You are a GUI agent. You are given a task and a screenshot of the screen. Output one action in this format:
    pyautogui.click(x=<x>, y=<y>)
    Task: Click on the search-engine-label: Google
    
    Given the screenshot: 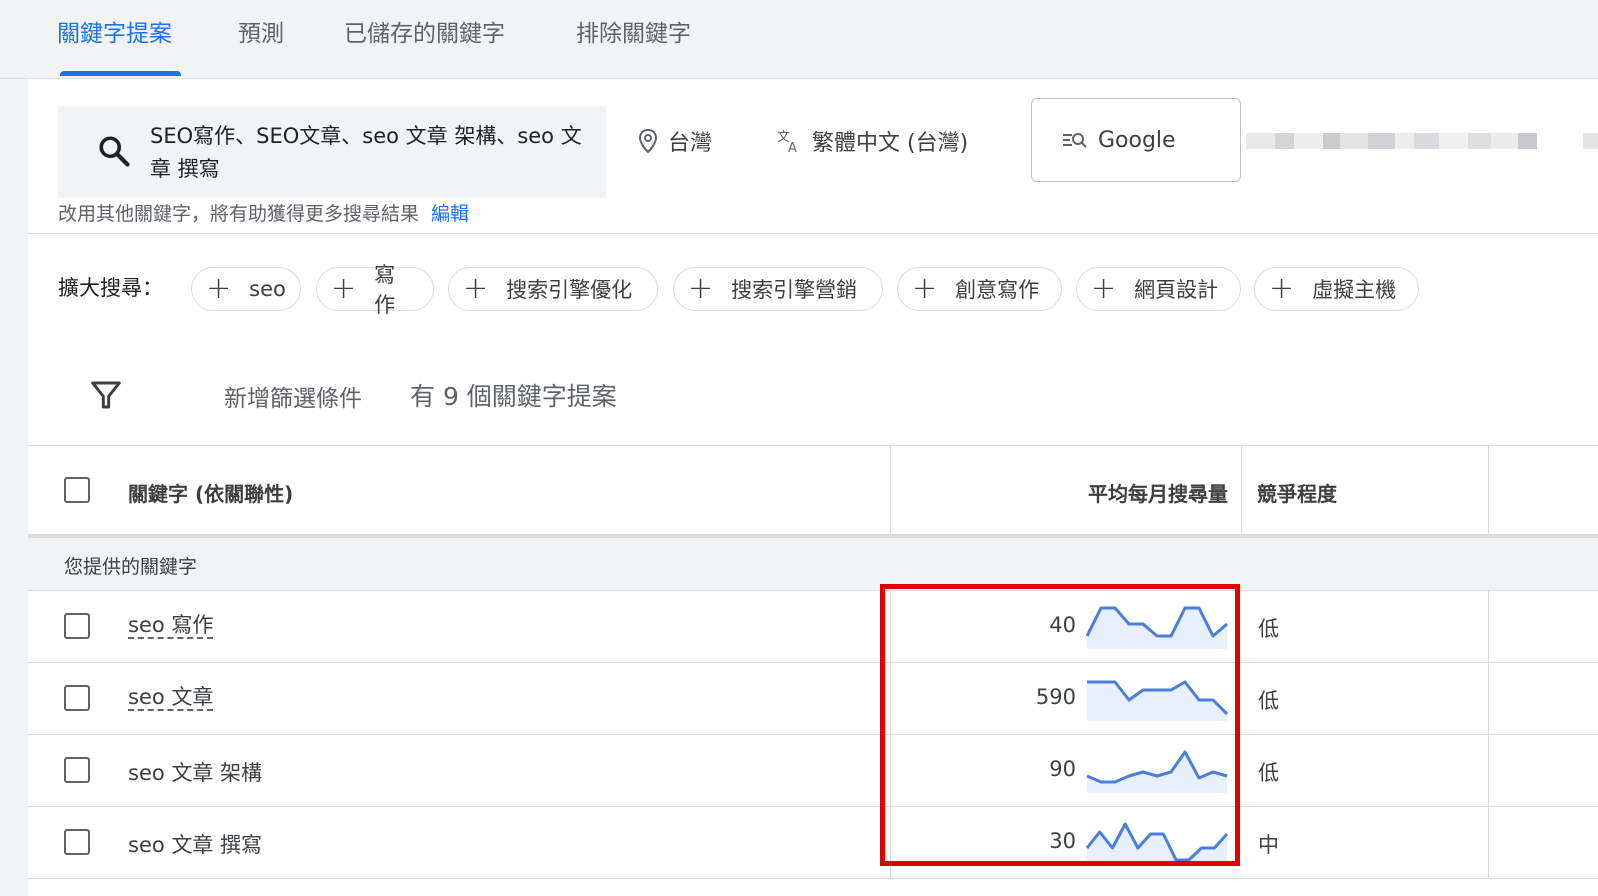 What is the action you would take?
    pyautogui.click(x=1137, y=140)
    